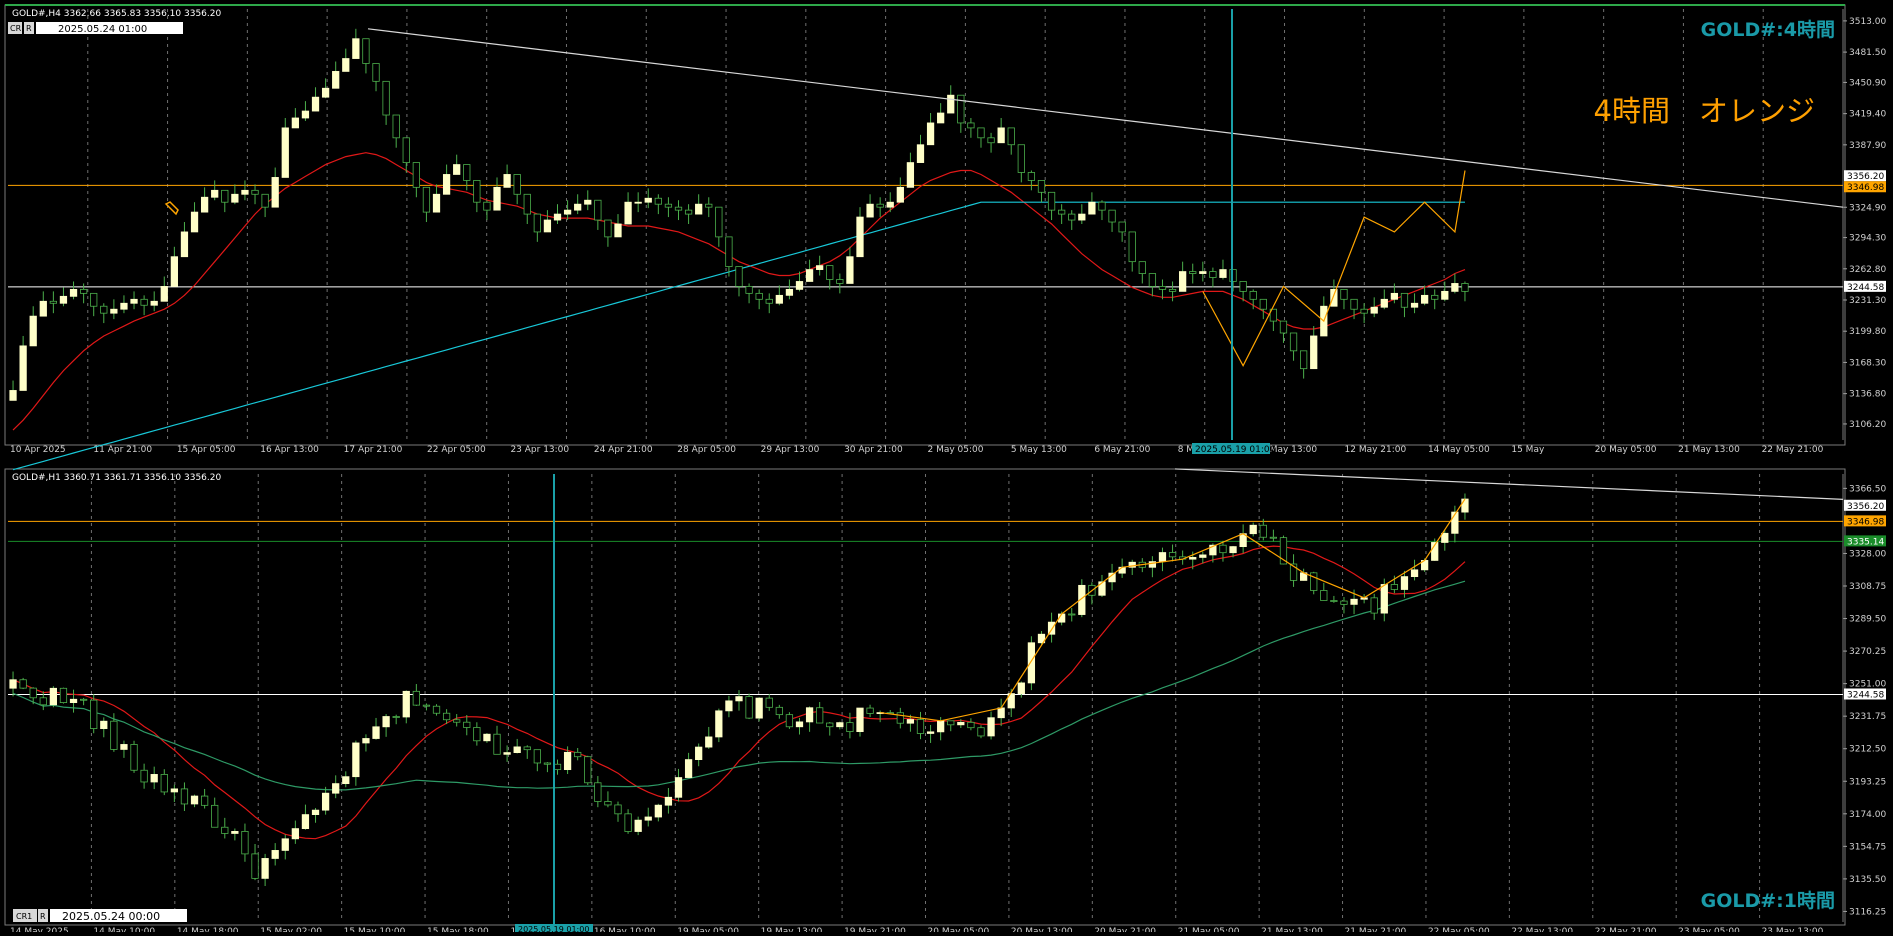 Image resolution: width=1893 pixels, height=936 pixels. Describe the element at coordinates (792, 929) in the screenshot. I see `x-axis-tick-label: 19 May 13:00` at that location.